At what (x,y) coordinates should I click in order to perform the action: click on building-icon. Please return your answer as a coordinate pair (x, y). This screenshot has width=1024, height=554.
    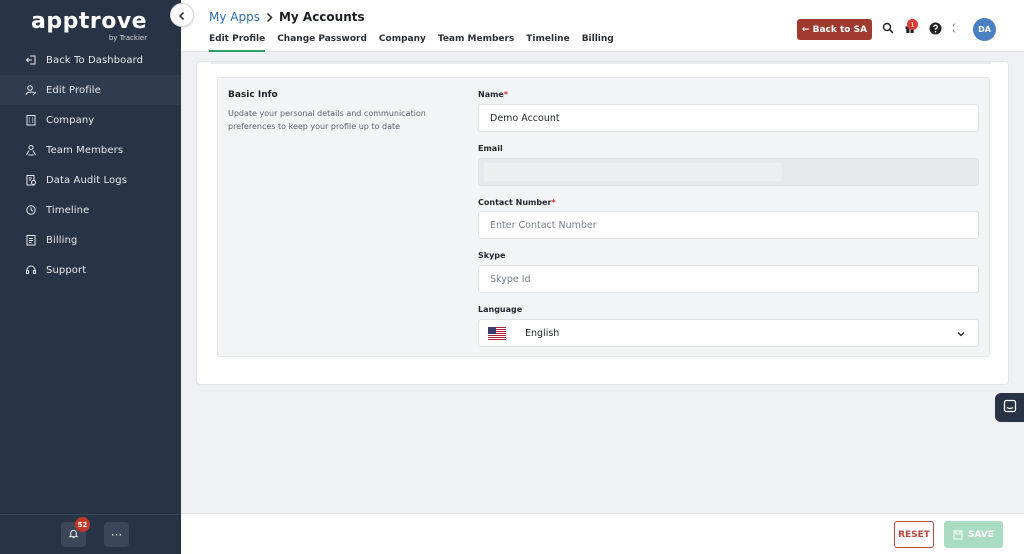
    Looking at the image, I should click on (31, 120).